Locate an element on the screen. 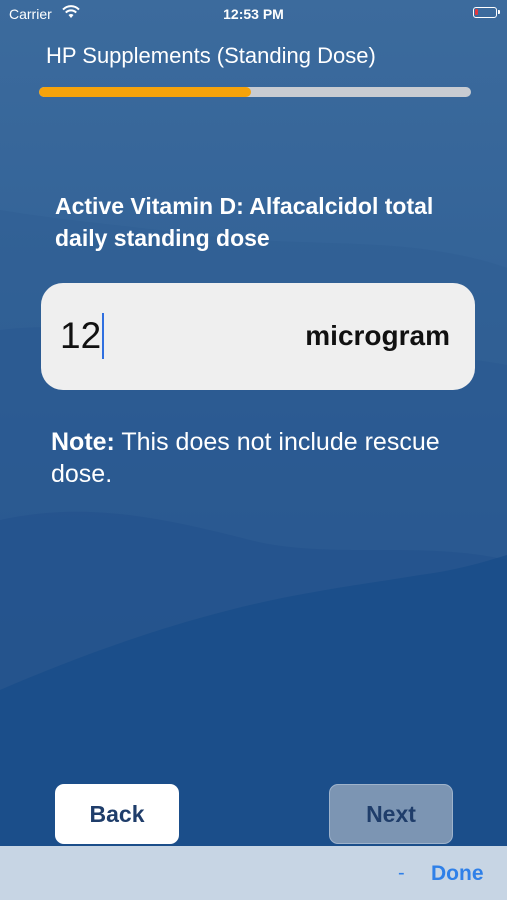  progress-bar is located at coordinates (255, 92).